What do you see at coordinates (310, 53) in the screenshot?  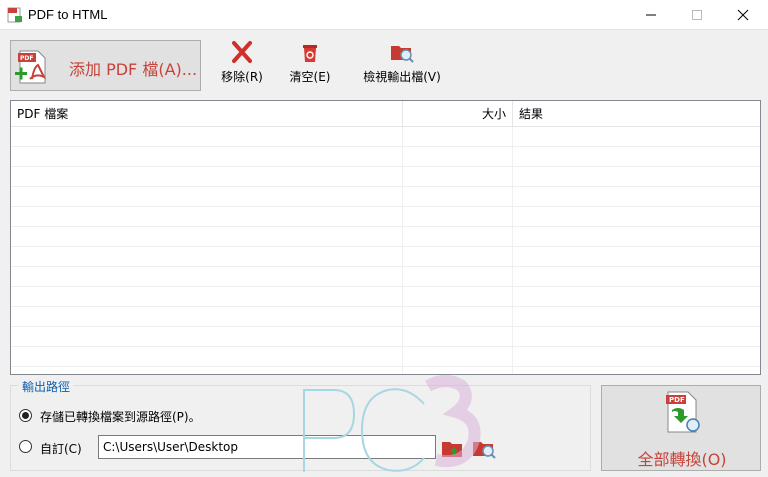 I see `recycle-bin-icon` at bounding box center [310, 53].